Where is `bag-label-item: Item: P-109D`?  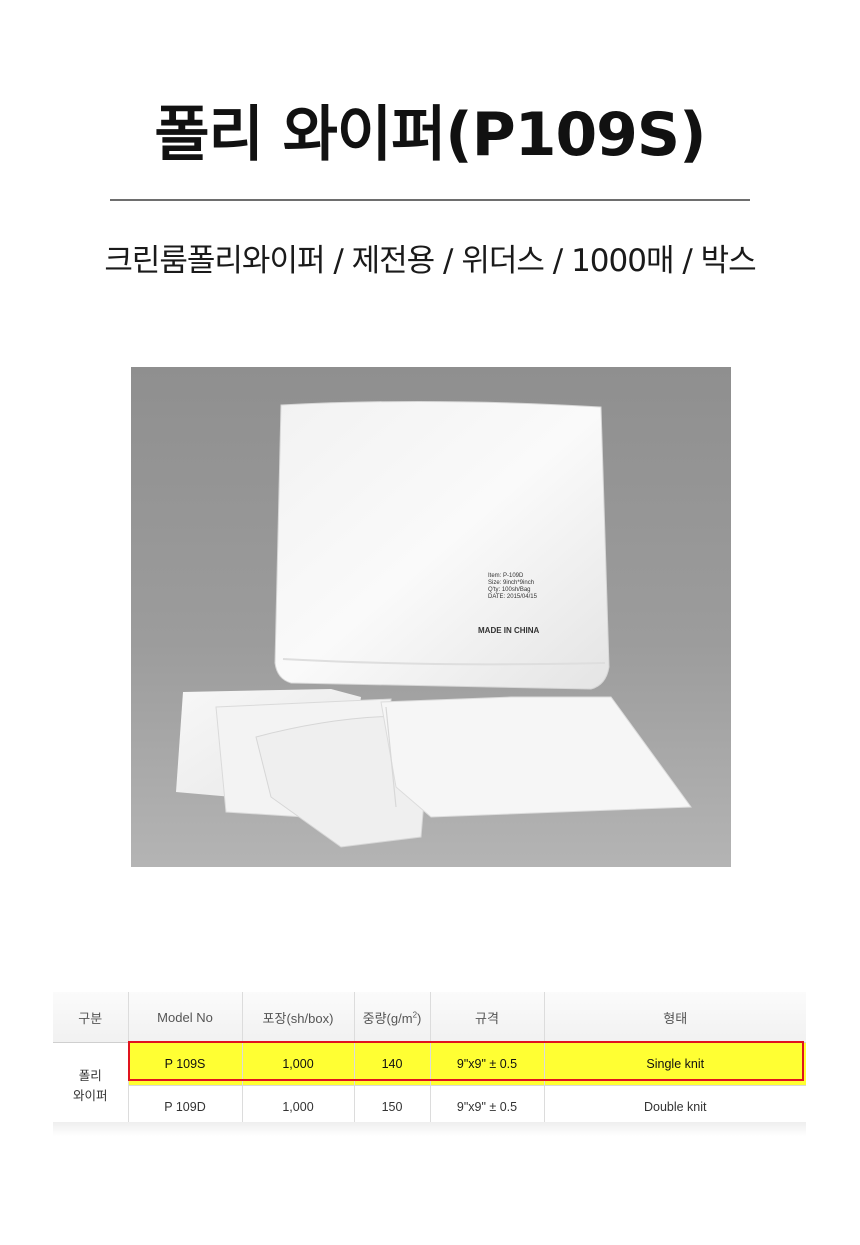
bag-label-item: Item: P-109D is located at coordinates (506, 576).